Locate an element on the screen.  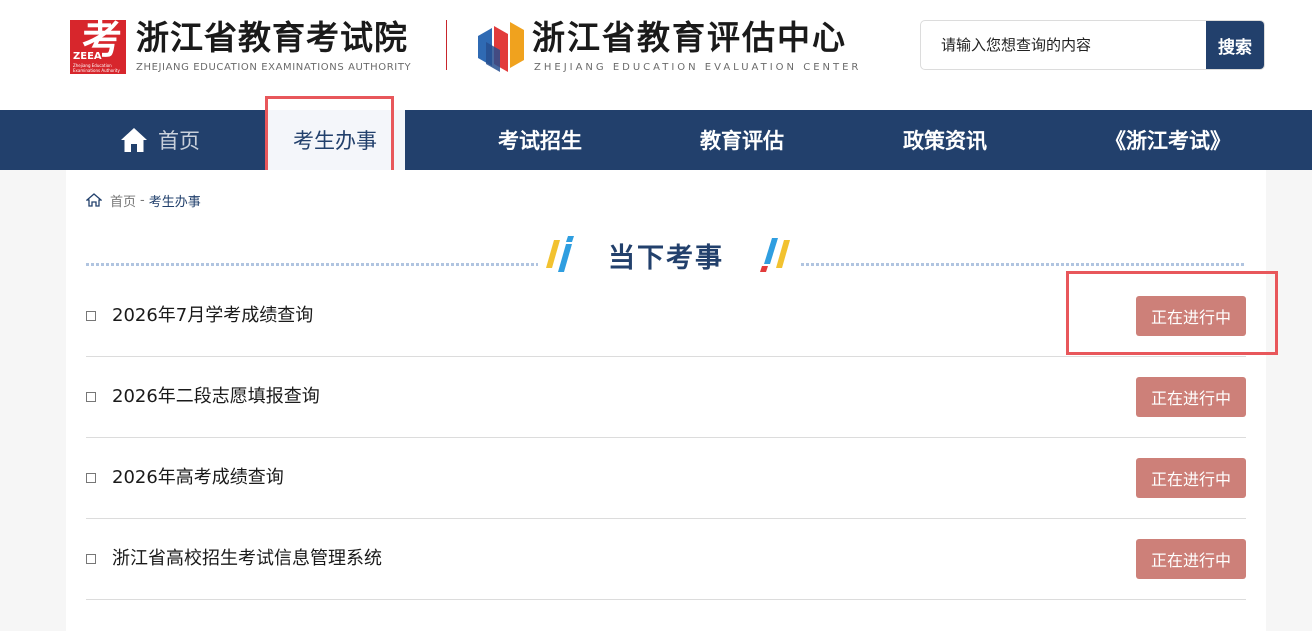
list-item-title: 2026年7月学考成绩查询 is located at coordinates (212, 316).